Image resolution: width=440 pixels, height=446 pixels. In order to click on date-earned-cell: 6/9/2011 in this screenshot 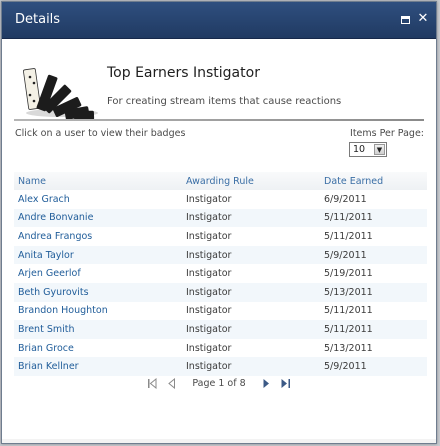, I will do `click(345, 199)`.